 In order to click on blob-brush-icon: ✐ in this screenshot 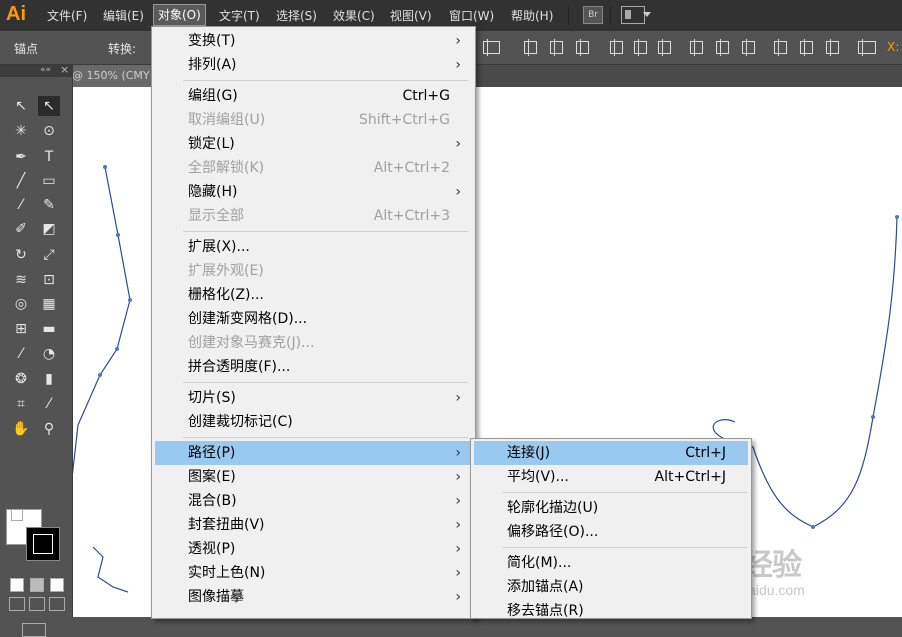, I will do `click(21, 229)`.